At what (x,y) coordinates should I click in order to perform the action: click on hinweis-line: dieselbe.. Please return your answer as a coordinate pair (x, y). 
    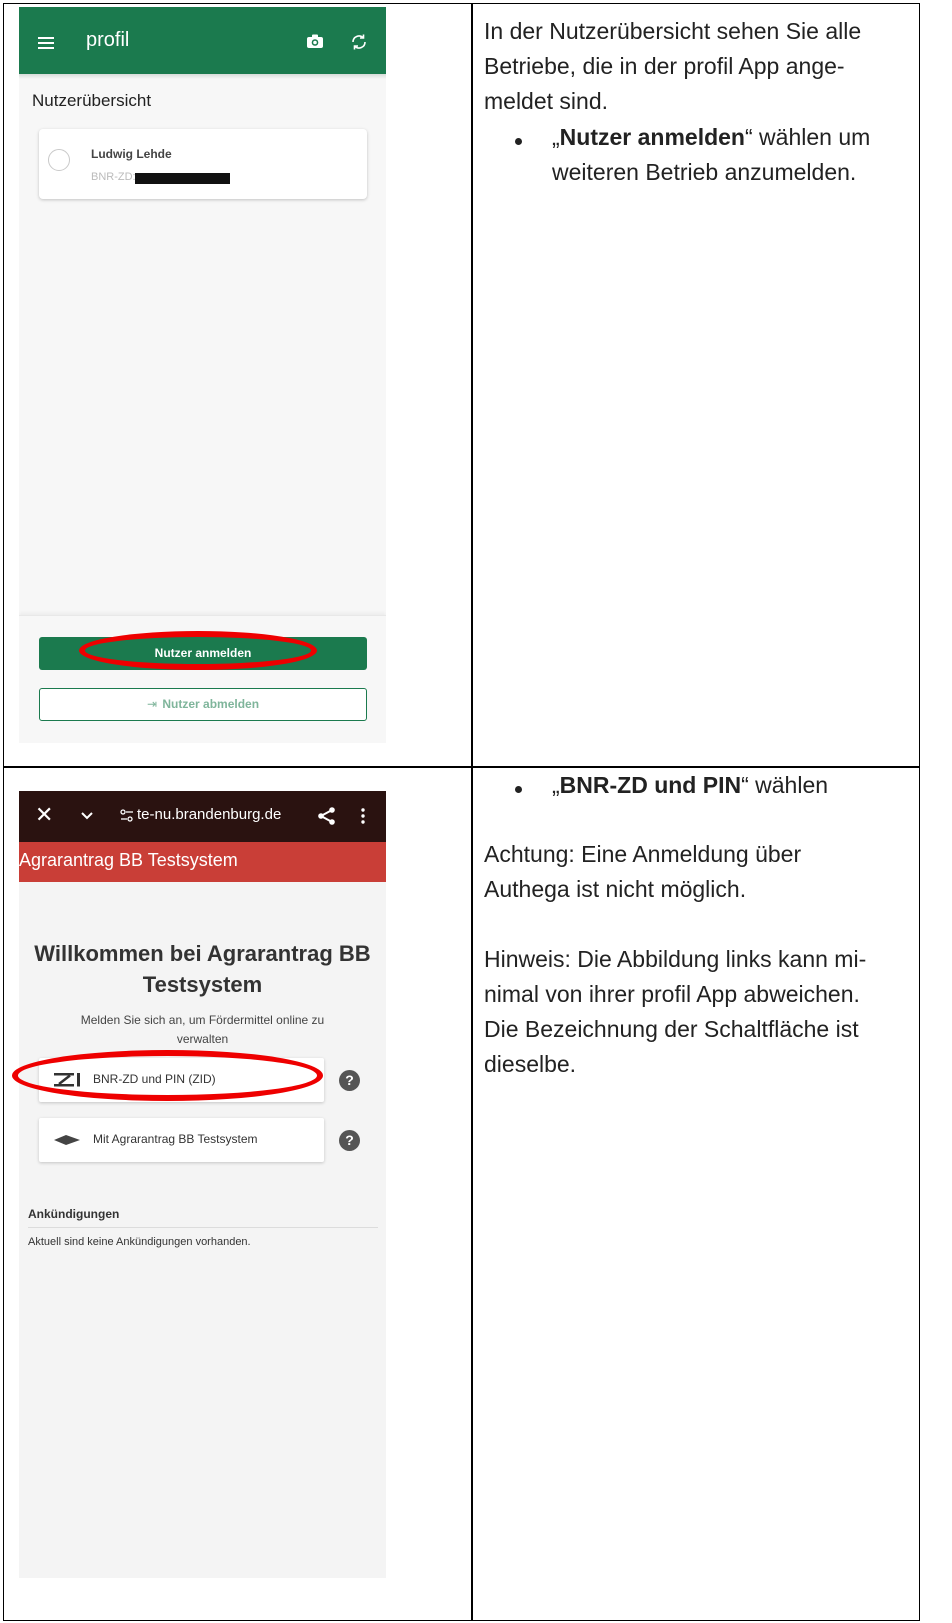
    Looking at the image, I should click on (530, 1064).